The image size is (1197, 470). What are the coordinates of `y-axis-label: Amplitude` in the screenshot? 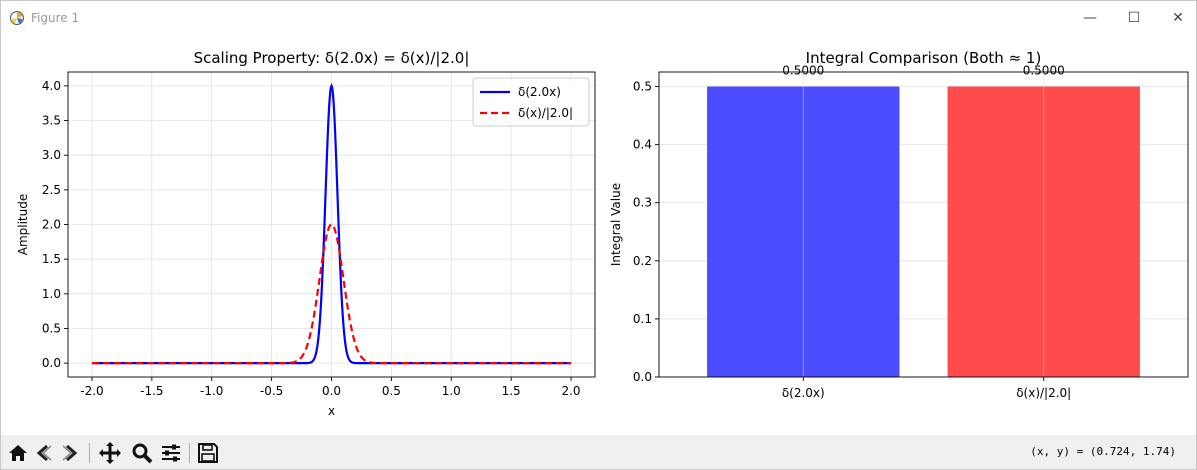 It's located at (23, 225).